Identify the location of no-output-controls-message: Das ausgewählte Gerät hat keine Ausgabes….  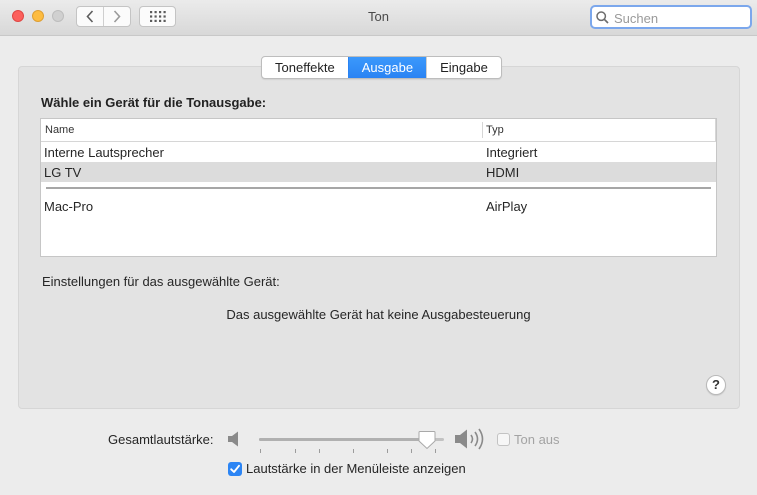
(378, 314).